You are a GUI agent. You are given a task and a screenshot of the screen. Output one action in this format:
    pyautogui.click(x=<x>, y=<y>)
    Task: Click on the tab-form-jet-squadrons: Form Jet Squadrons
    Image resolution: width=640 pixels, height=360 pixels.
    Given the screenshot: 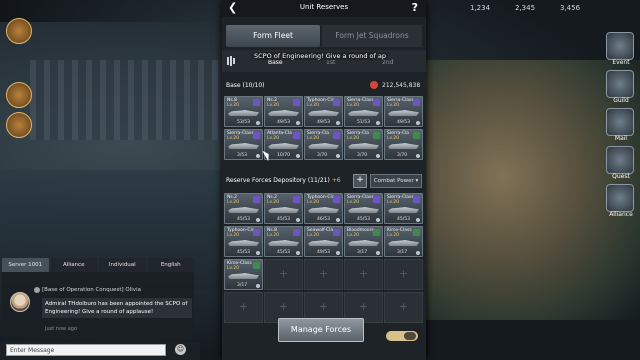 What is the action you would take?
    pyautogui.click(x=372, y=36)
    